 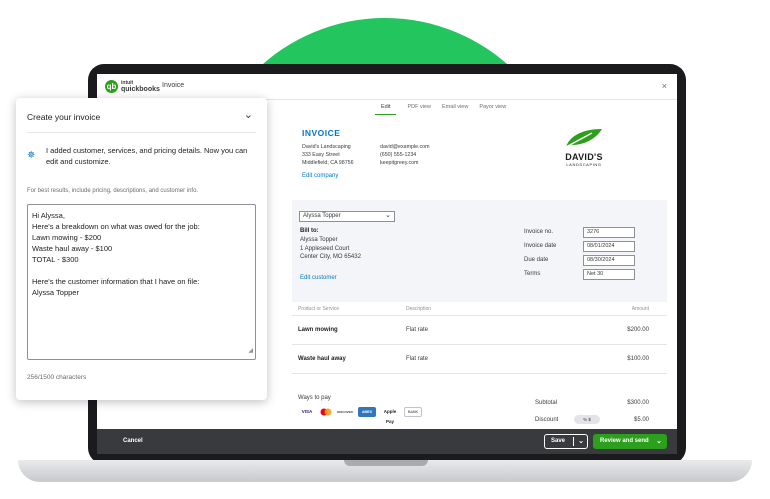 I want to click on company-logo: DAVID'S LANDSCAPING, so click(x=584, y=147).